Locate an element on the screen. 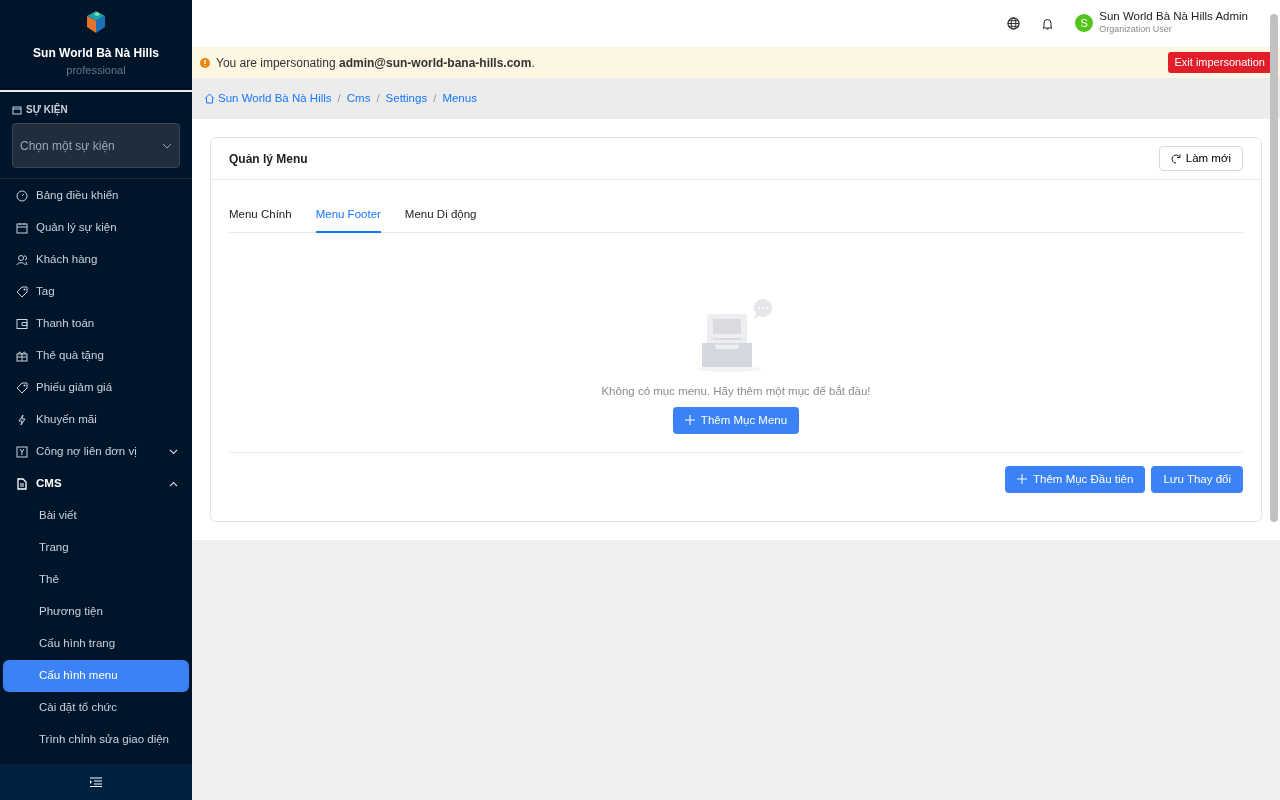 This screenshot has height=800, width=1280. refresh-icon is located at coordinates (1175, 158).